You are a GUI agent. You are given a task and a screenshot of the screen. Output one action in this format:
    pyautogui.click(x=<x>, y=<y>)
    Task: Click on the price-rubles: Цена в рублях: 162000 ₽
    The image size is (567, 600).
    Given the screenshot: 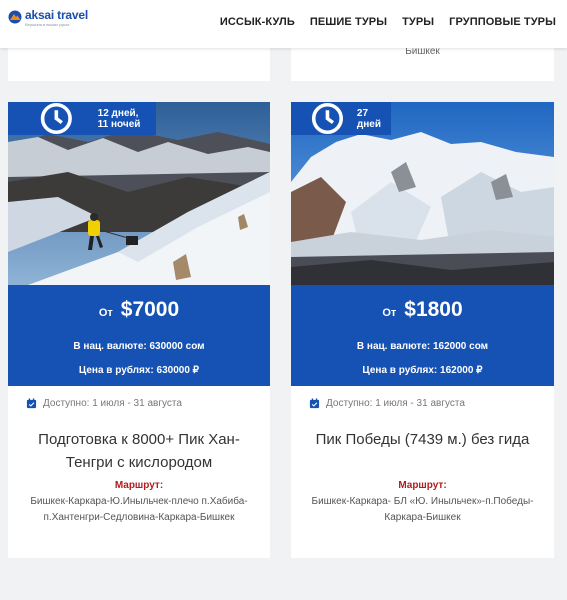 What is the action you would take?
    pyautogui.click(x=422, y=370)
    